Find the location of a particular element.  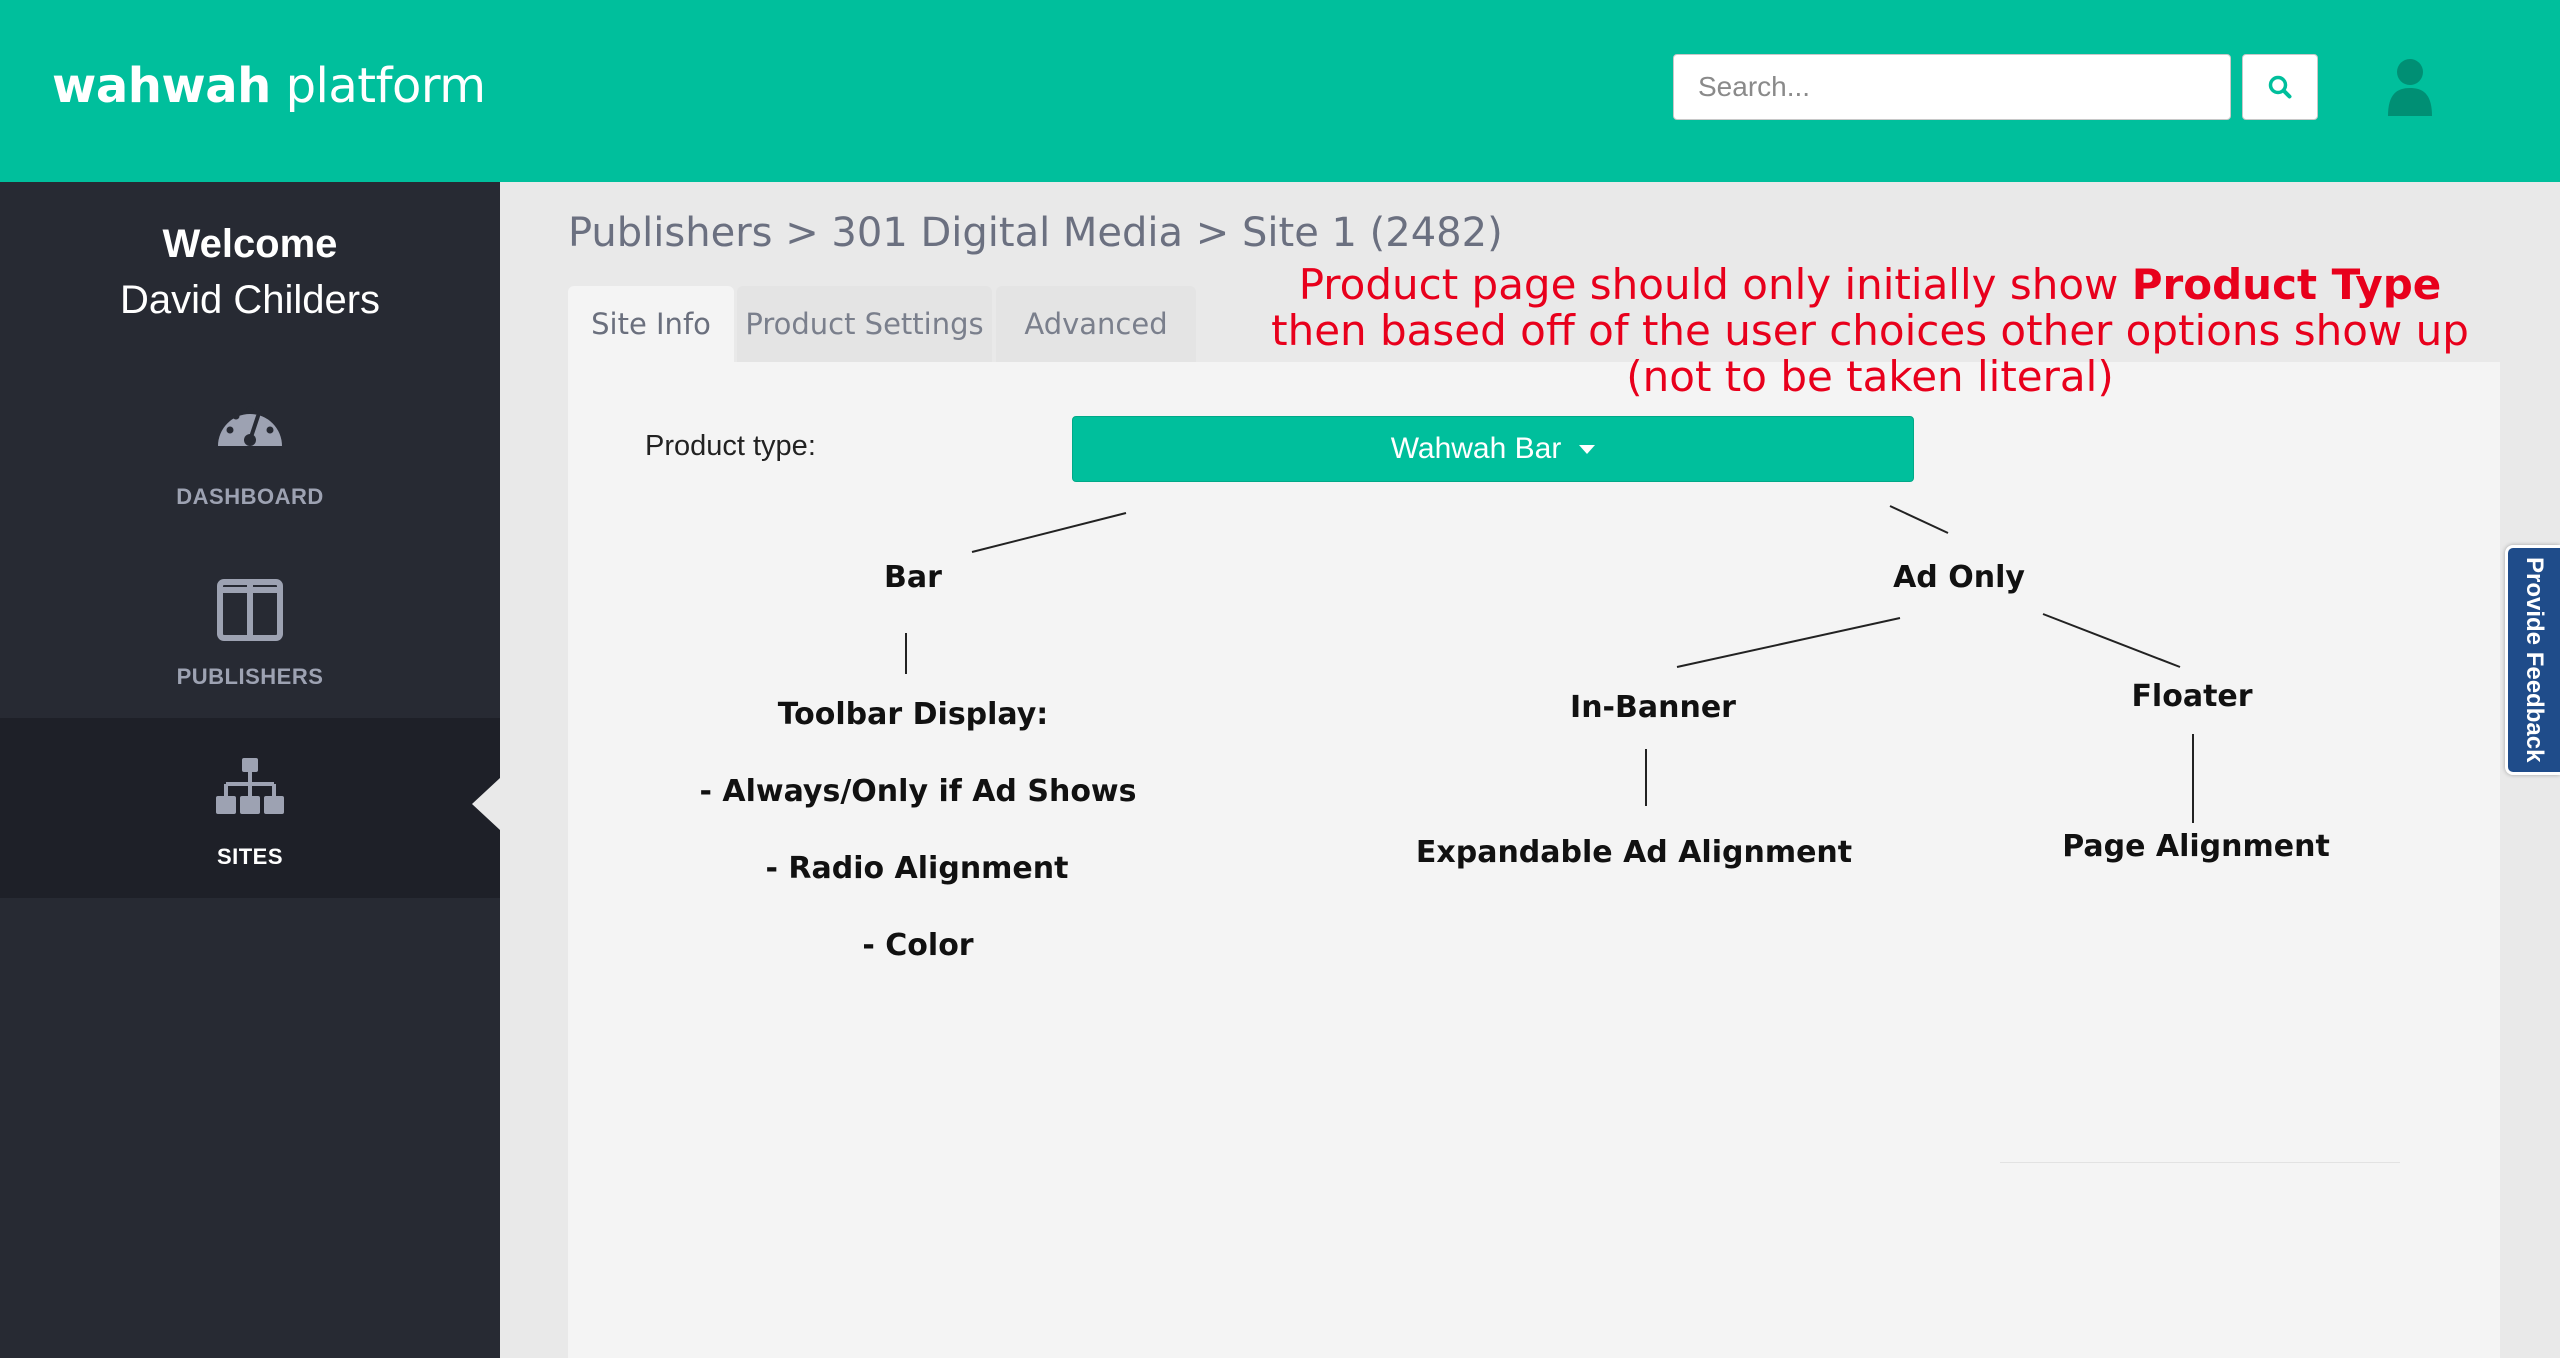

provide-feedback-button: Provide Feedback is located at coordinates (2532, 660).